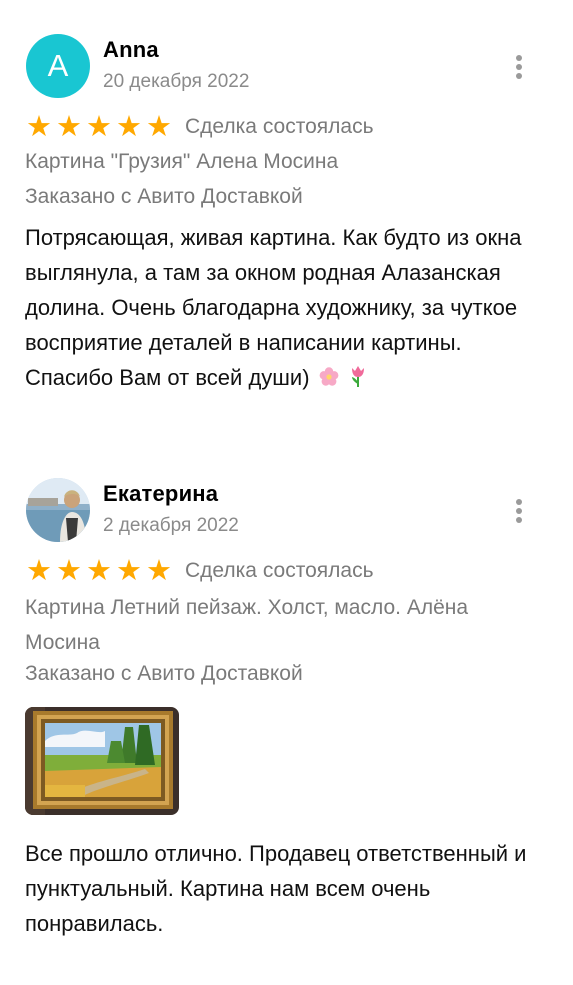 Image resolution: width=573 pixels, height=985 pixels. Describe the element at coordinates (176, 81) in the screenshot. I see `review-date: 20 декабря 2022` at that location.